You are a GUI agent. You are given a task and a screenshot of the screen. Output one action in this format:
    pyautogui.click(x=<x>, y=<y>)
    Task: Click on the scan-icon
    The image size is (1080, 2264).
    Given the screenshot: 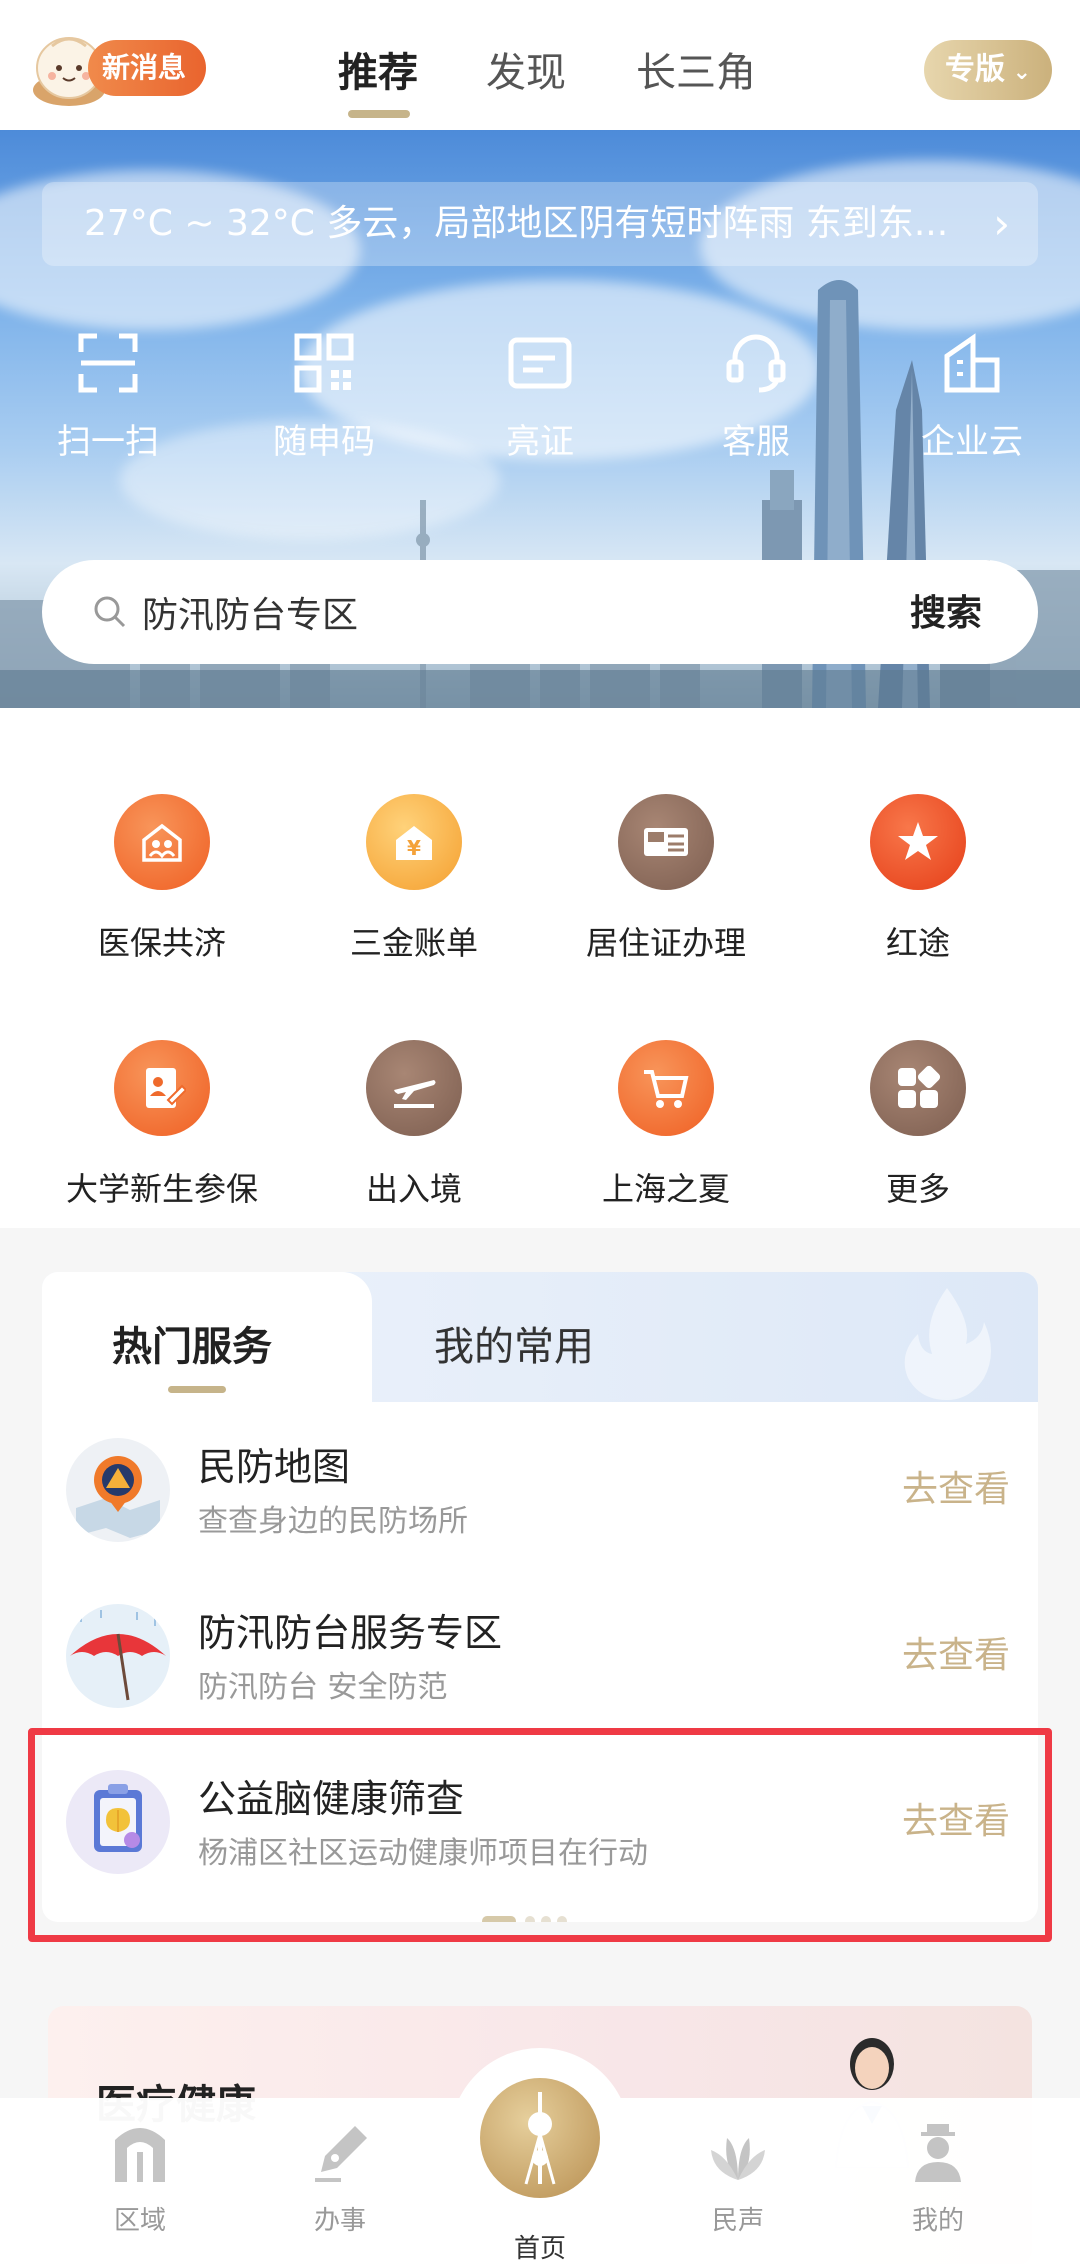 What is the action you would take?
    pyautogui.click(x=108, y=363)
    